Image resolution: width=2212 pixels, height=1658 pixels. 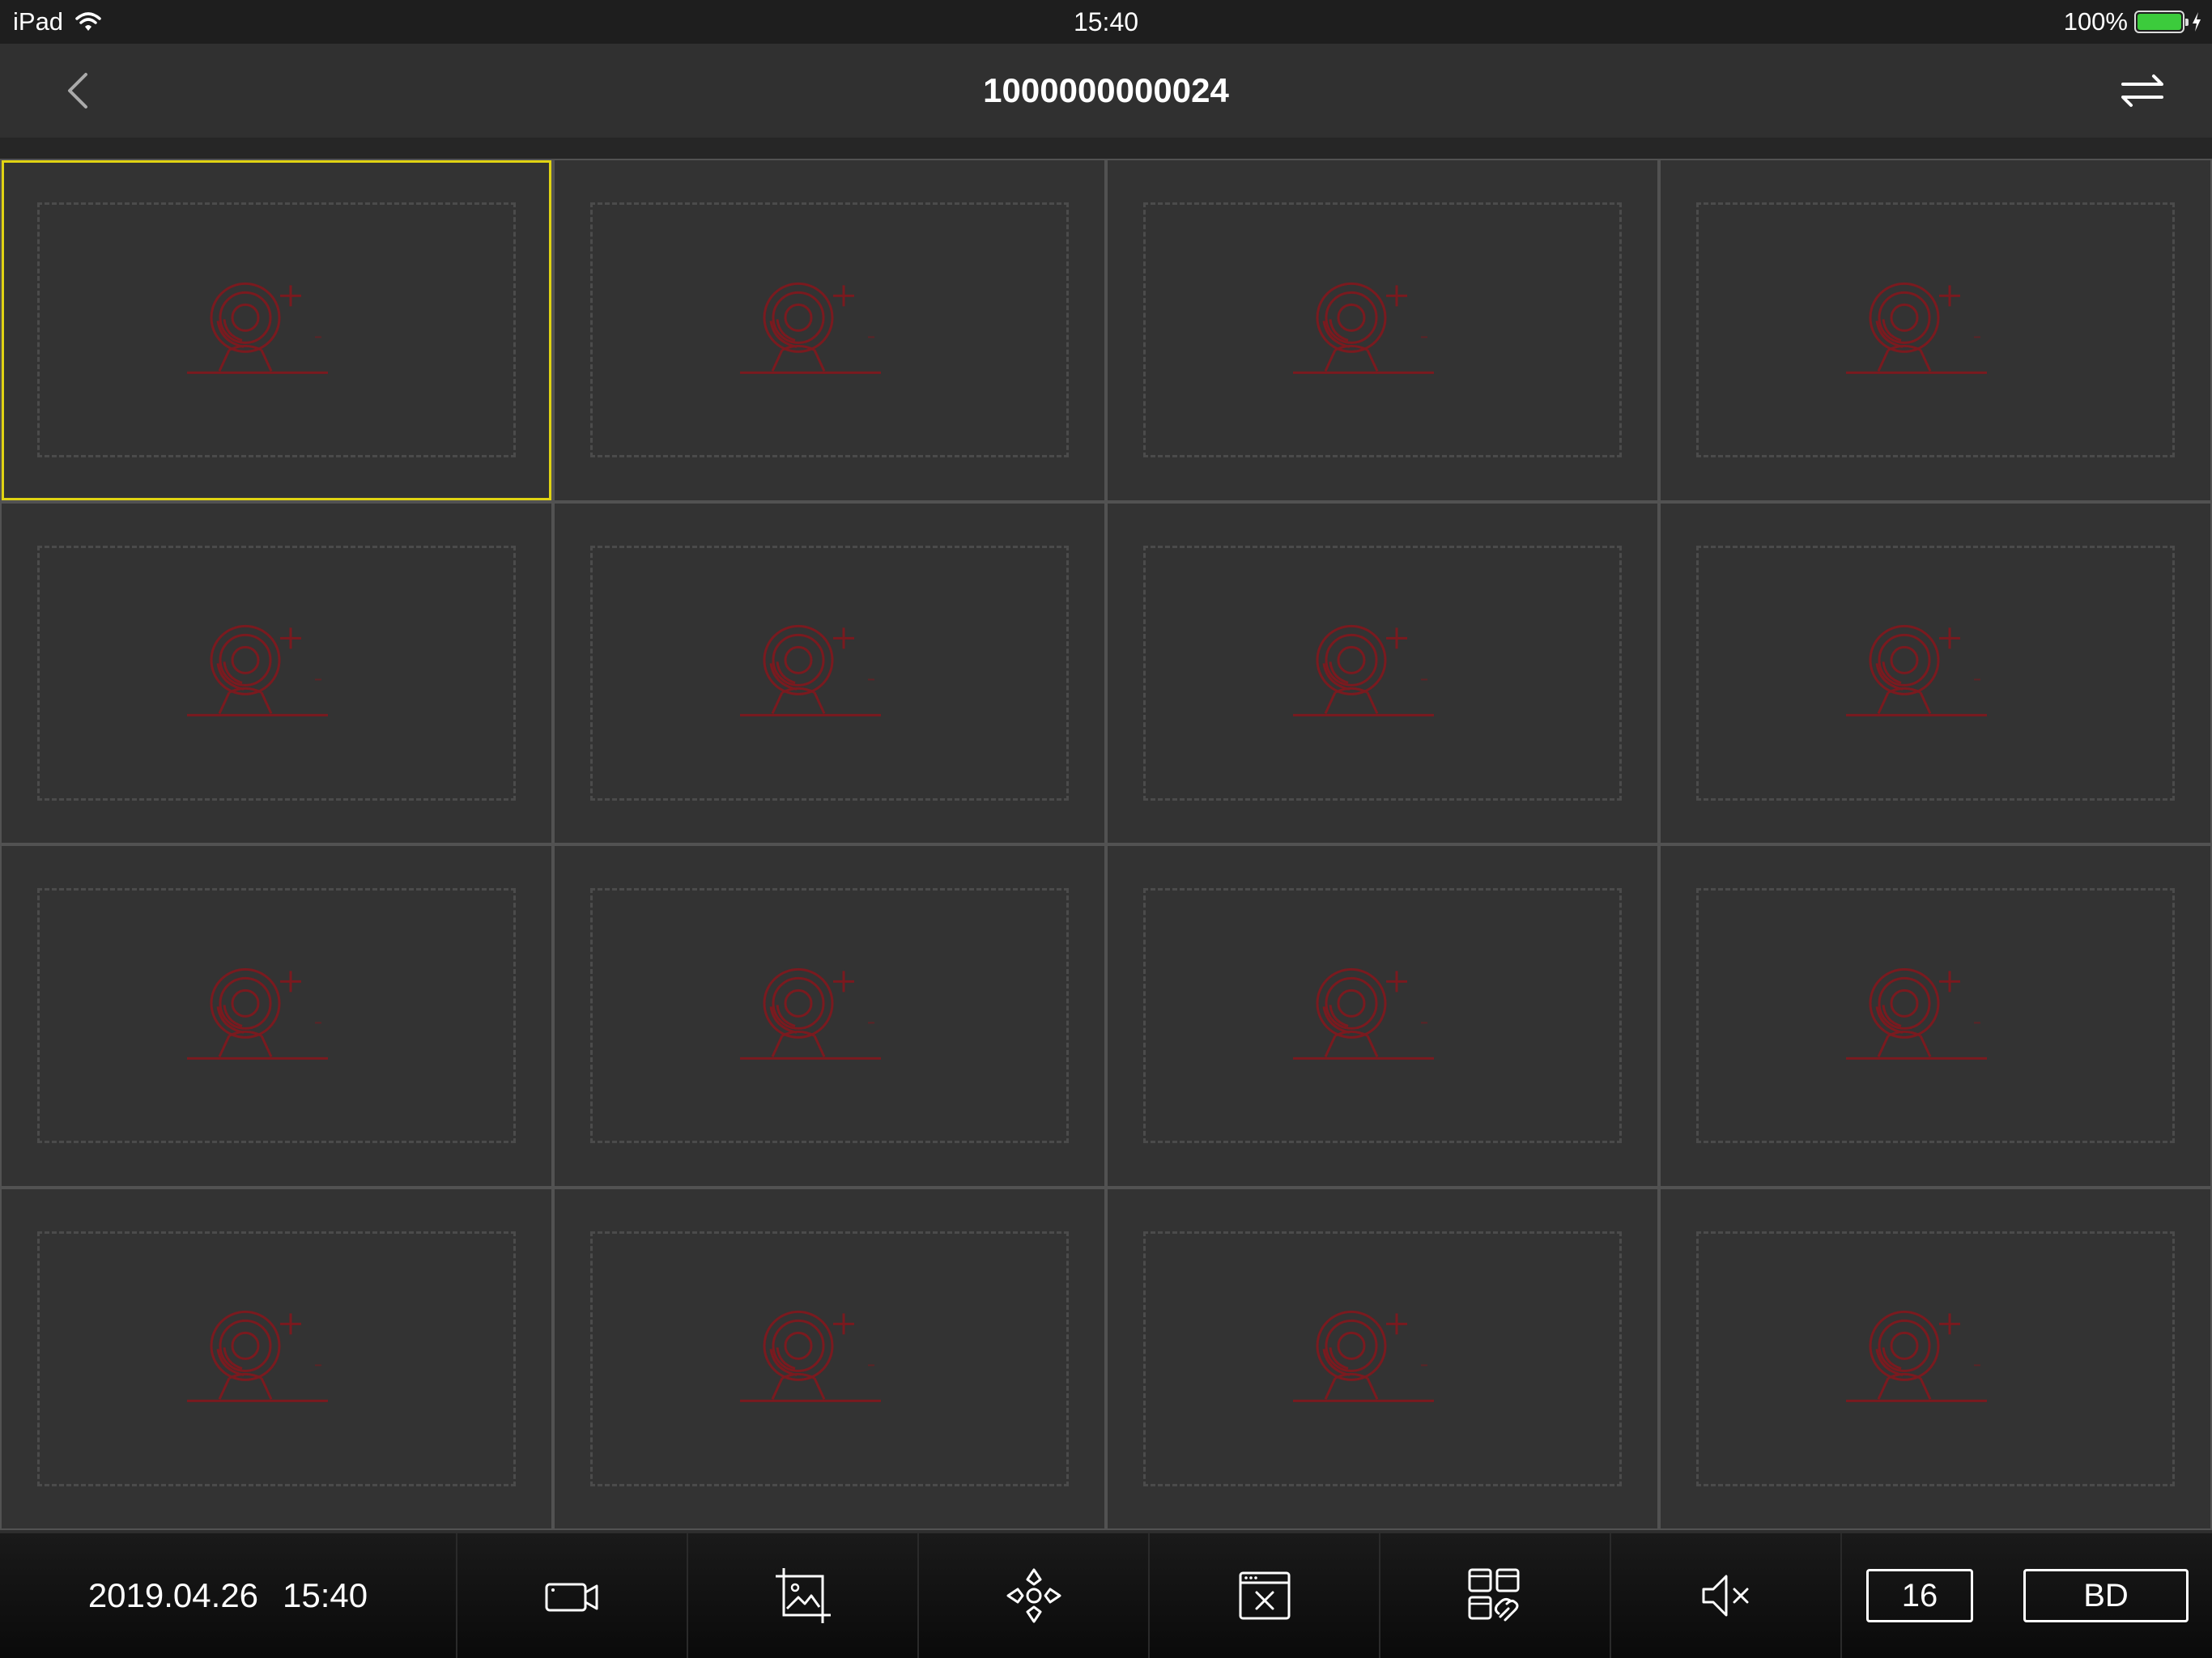 I want to click on close-window-button, so click(x=1265, y=1595).